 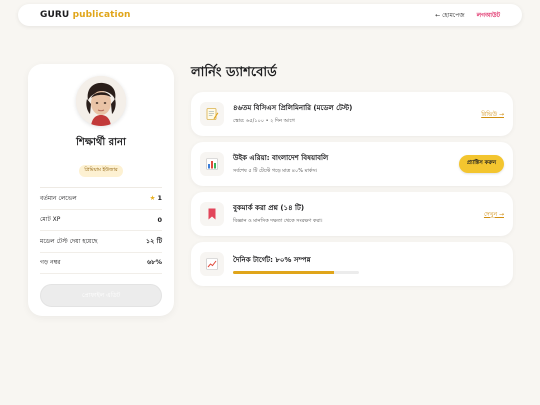 What do you see at coordinates (50, 220) in the screenshot?
I see `stat-label: মোট XP` at bounding box center [50, 220].